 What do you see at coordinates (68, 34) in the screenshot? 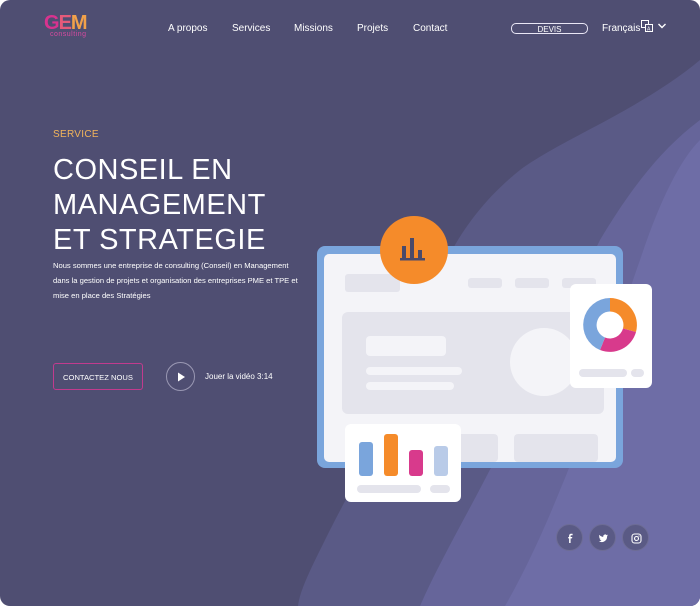
I see `logo-subtitle: consulting` at bounding box center [68, 34].